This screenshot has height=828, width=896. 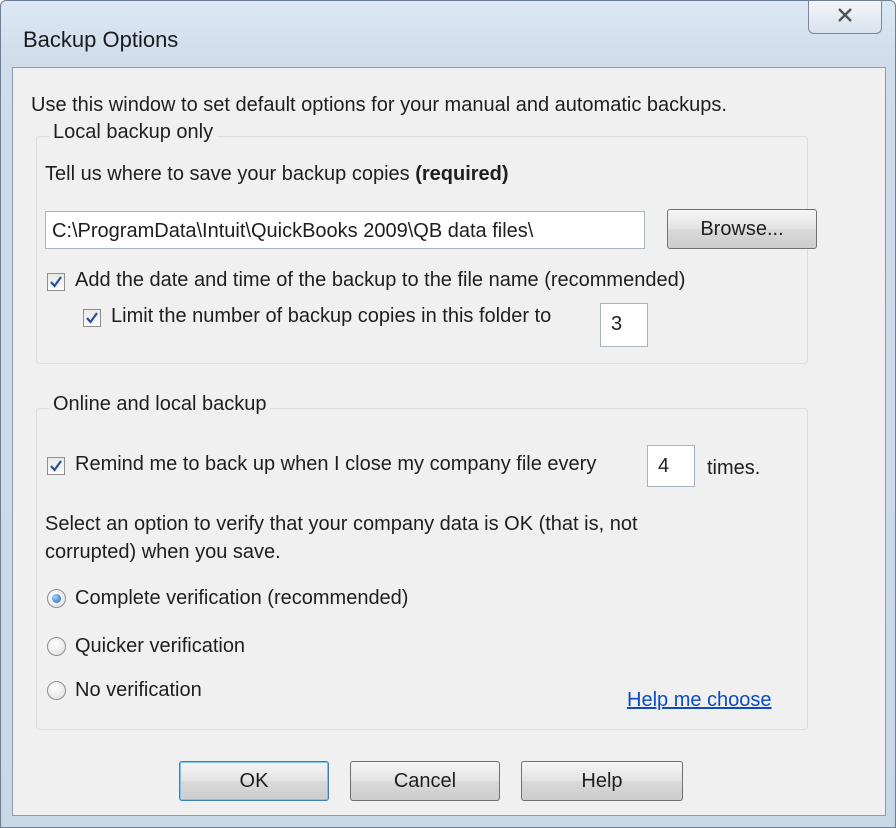 I want to click on remind-count-input: 4, so click(x=671, y=466).